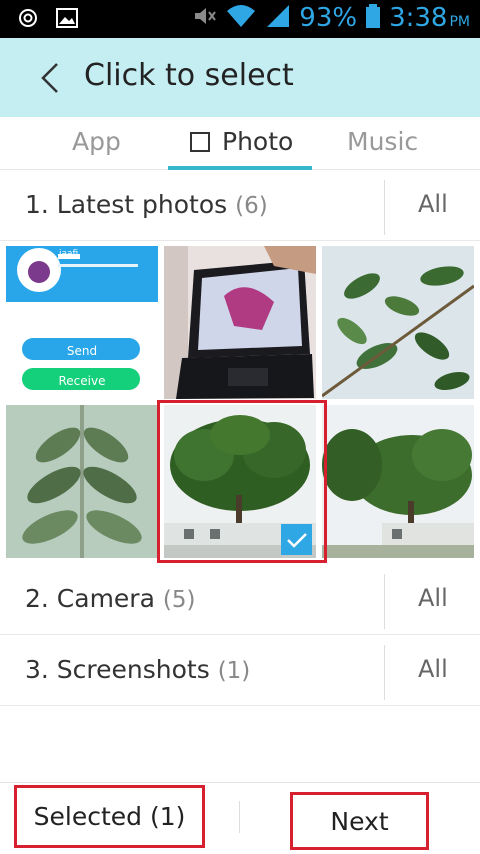  I want to click on album-title: 1. Latest photos (6), so click(146, 204).